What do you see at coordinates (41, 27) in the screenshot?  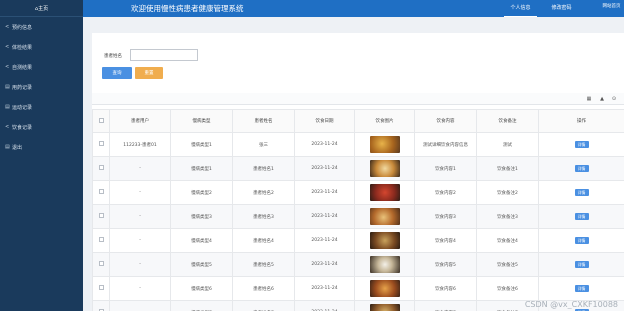 I see `sidebar-item-appointments: < 预约信息` at bounding box center [41, 27].